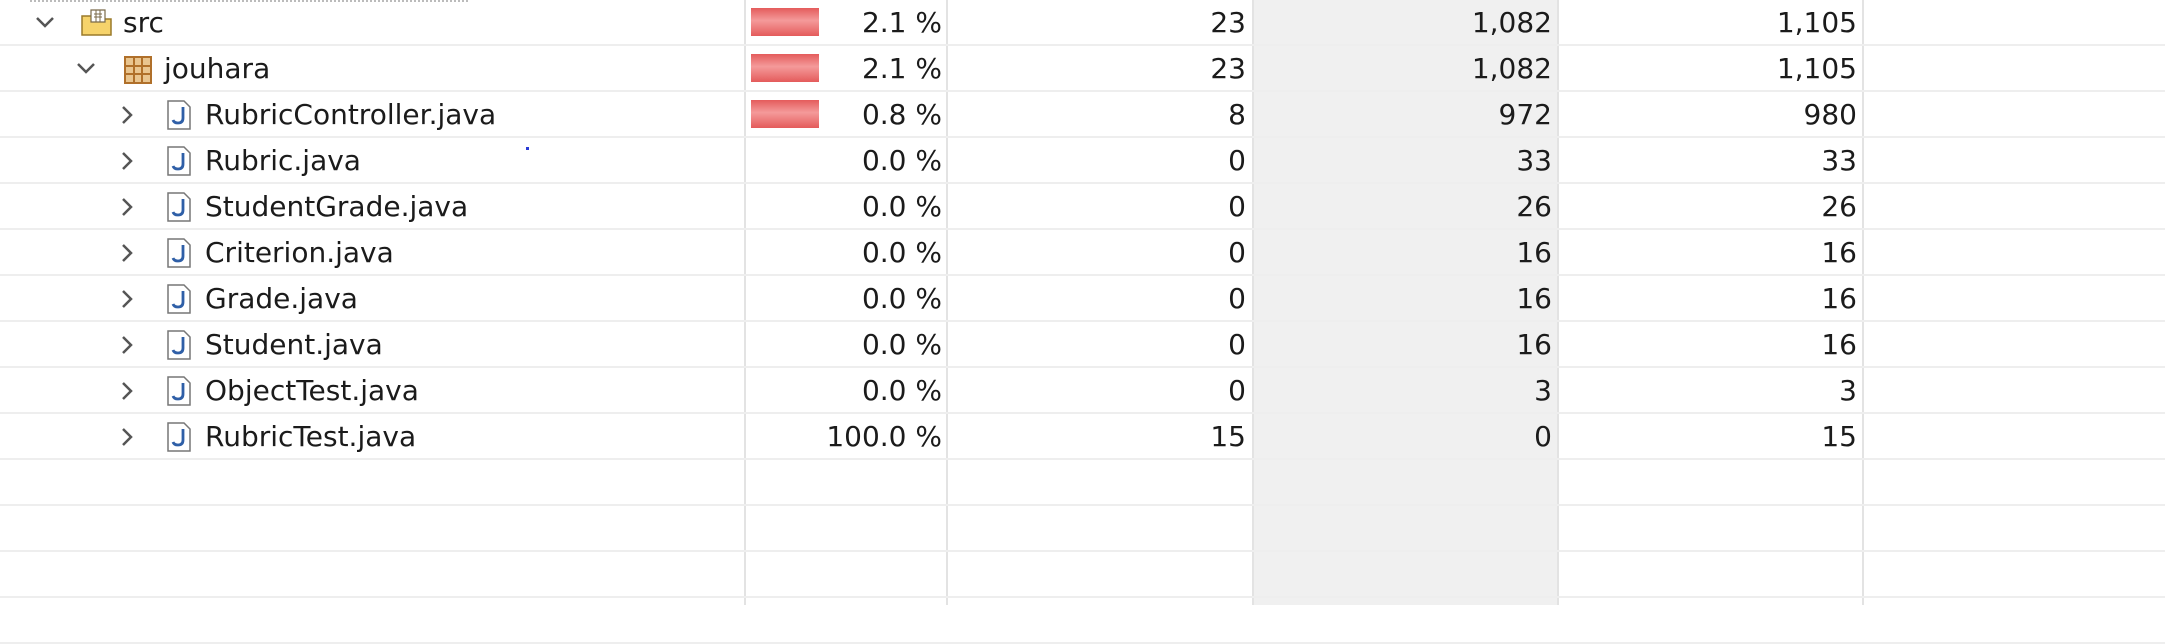  Describe the element at coordinates (884, 436) in the screenshot. I see `coverage-value: 100.0 %` at that location.